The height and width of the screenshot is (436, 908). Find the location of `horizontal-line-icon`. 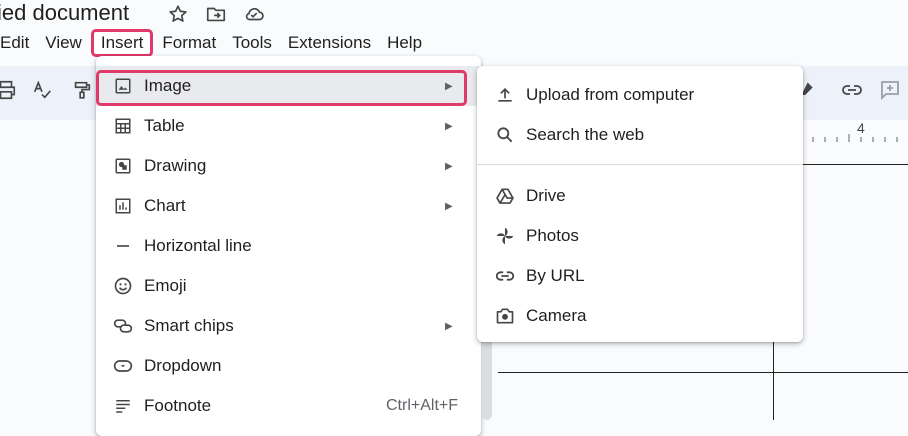

horizontal-line-icon is located at coordinates (123, 246).